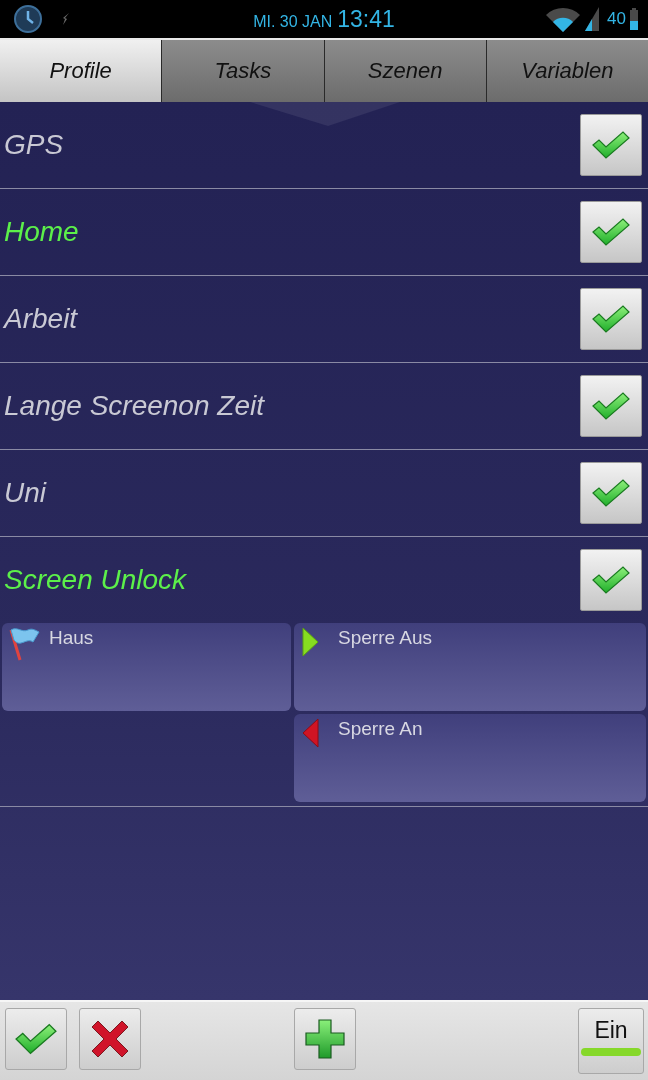 The height and width of the screenshot is (1080, 648). What do you see at coordinates (310, 642) in the screenshot?
I see `play-triangle-icon` at bounding box center [310, 642].